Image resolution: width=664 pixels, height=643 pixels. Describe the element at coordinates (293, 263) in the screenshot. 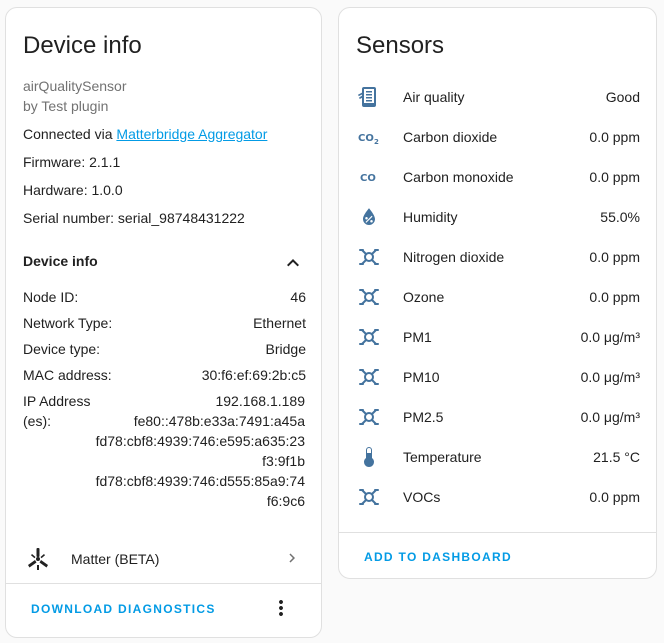

I see `chevron-up-icon` at that location.